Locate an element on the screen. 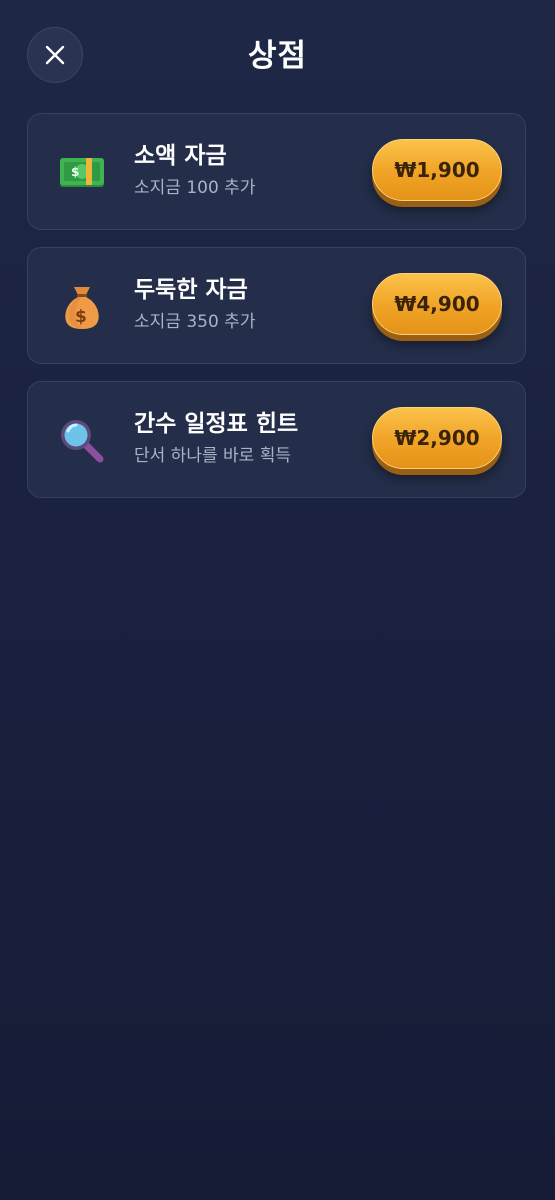  item-description: 소지금 100 추가 is located at coordinates (195, 188).